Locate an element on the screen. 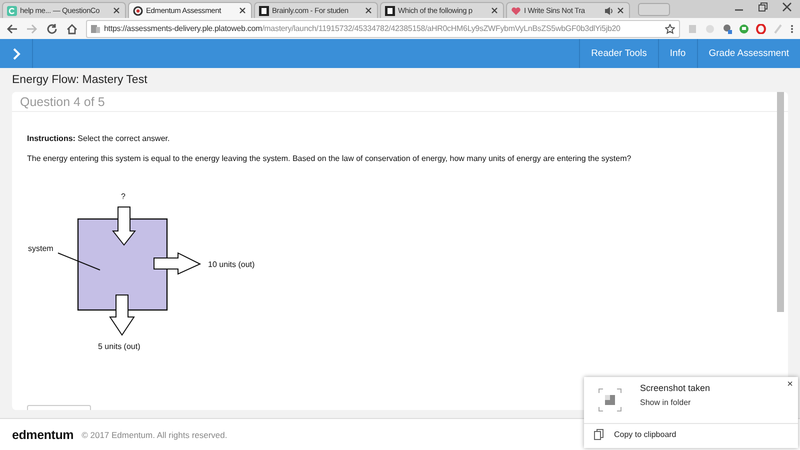  instructions-text: Instructions: Select the correct answer. is located at coordinates (99, 138).